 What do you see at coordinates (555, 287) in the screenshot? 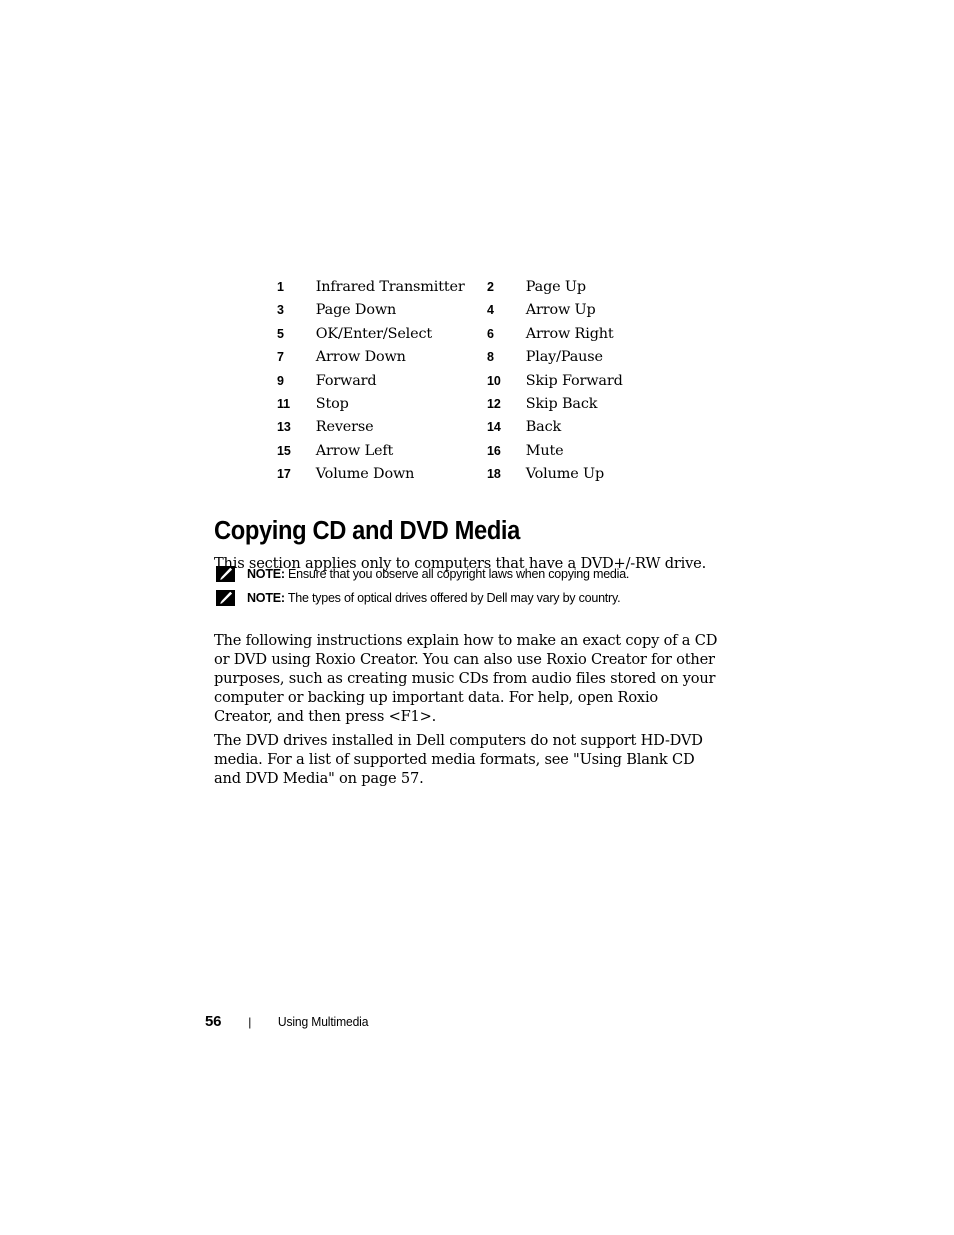
I see `legend-label: Page Up` at bounding box center [555, 287].